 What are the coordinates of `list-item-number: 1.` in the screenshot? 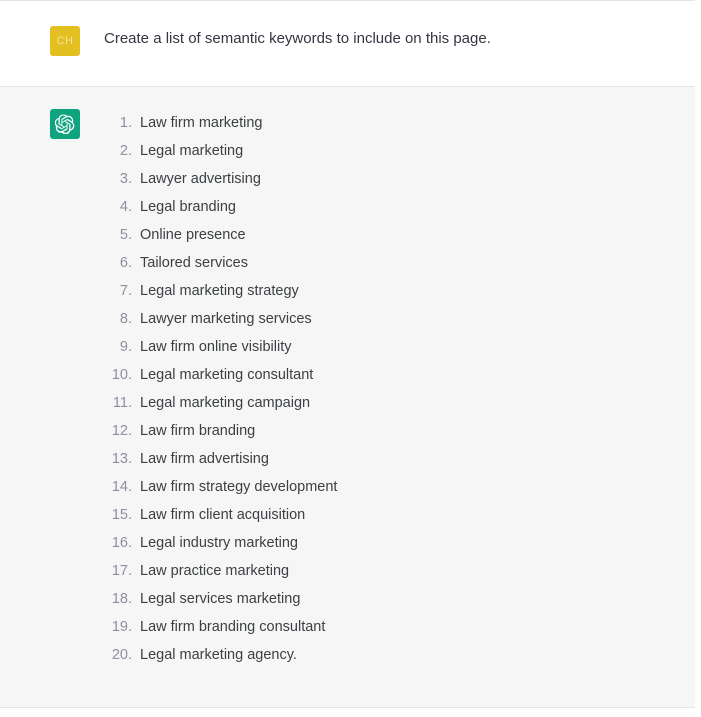 It's located at (125, 123).